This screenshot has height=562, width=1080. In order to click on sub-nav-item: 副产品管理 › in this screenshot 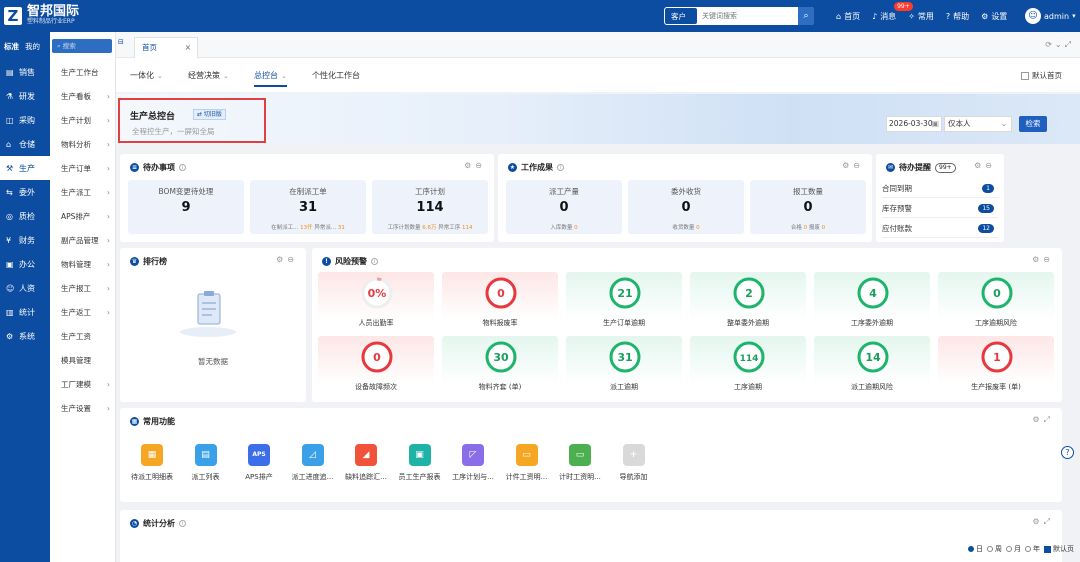, I will do `click(83, 240)`.